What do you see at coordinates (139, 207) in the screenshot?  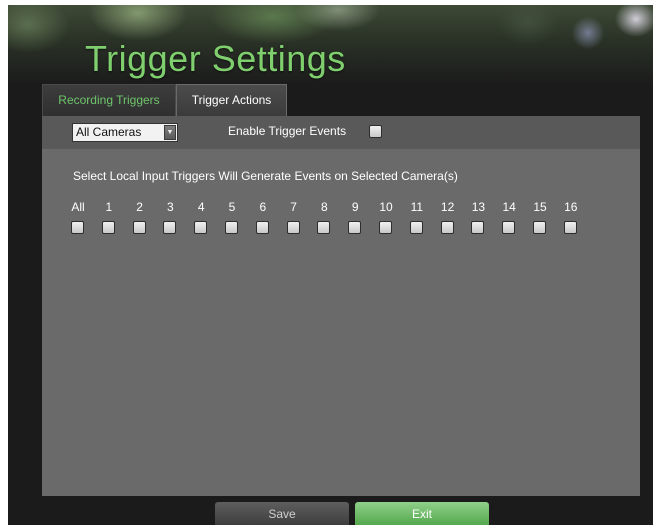 I see `camera-label-2: 2` at bounding box center [139, 207].